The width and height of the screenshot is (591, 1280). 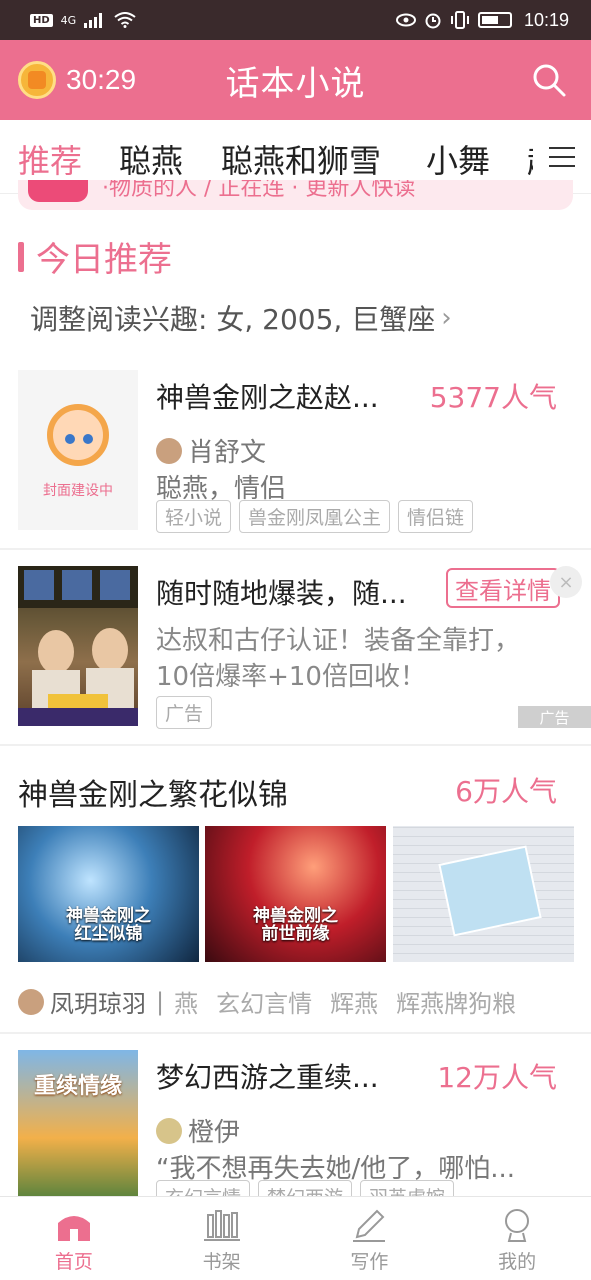 What do you see at coordinates (73, 1262) in the screenshot?
I see `nav-label: 首页` at bounding box center [73, 1262].